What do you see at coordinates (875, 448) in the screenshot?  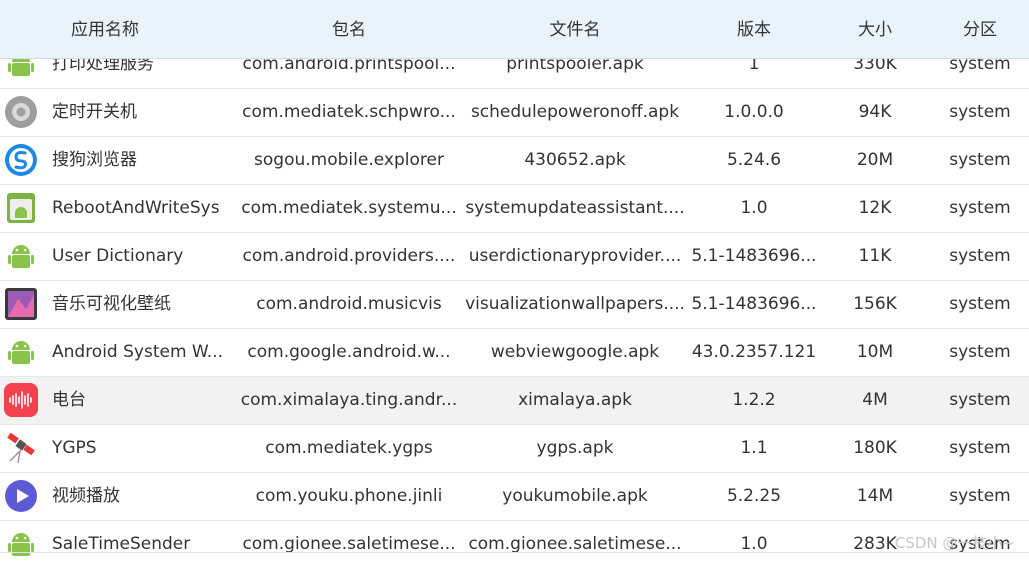 I see `size: 180K` at bounding box center [875, 448].